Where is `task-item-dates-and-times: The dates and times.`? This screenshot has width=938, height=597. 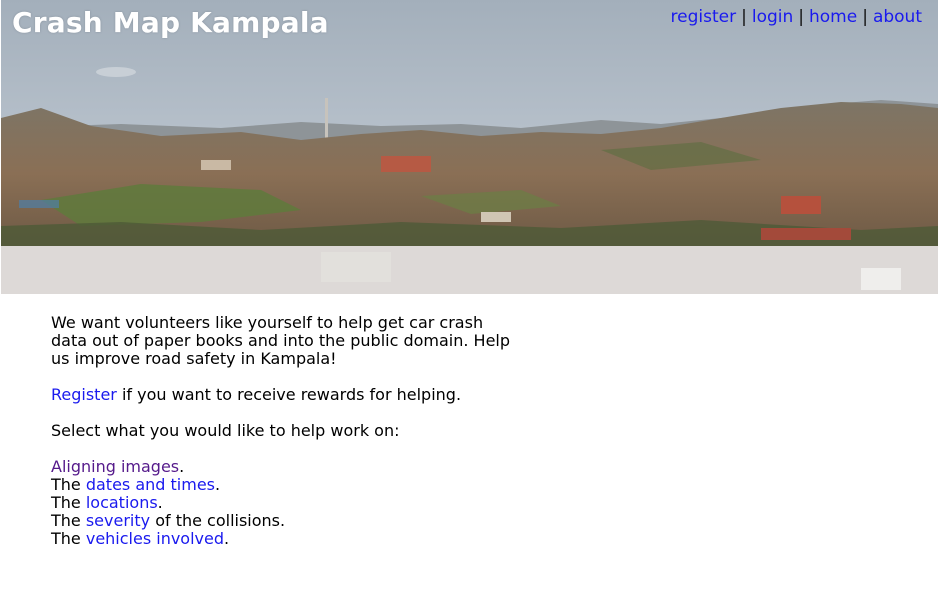
task-item-dates-and-times: The dates and times. is located at coordinates (136, 484).